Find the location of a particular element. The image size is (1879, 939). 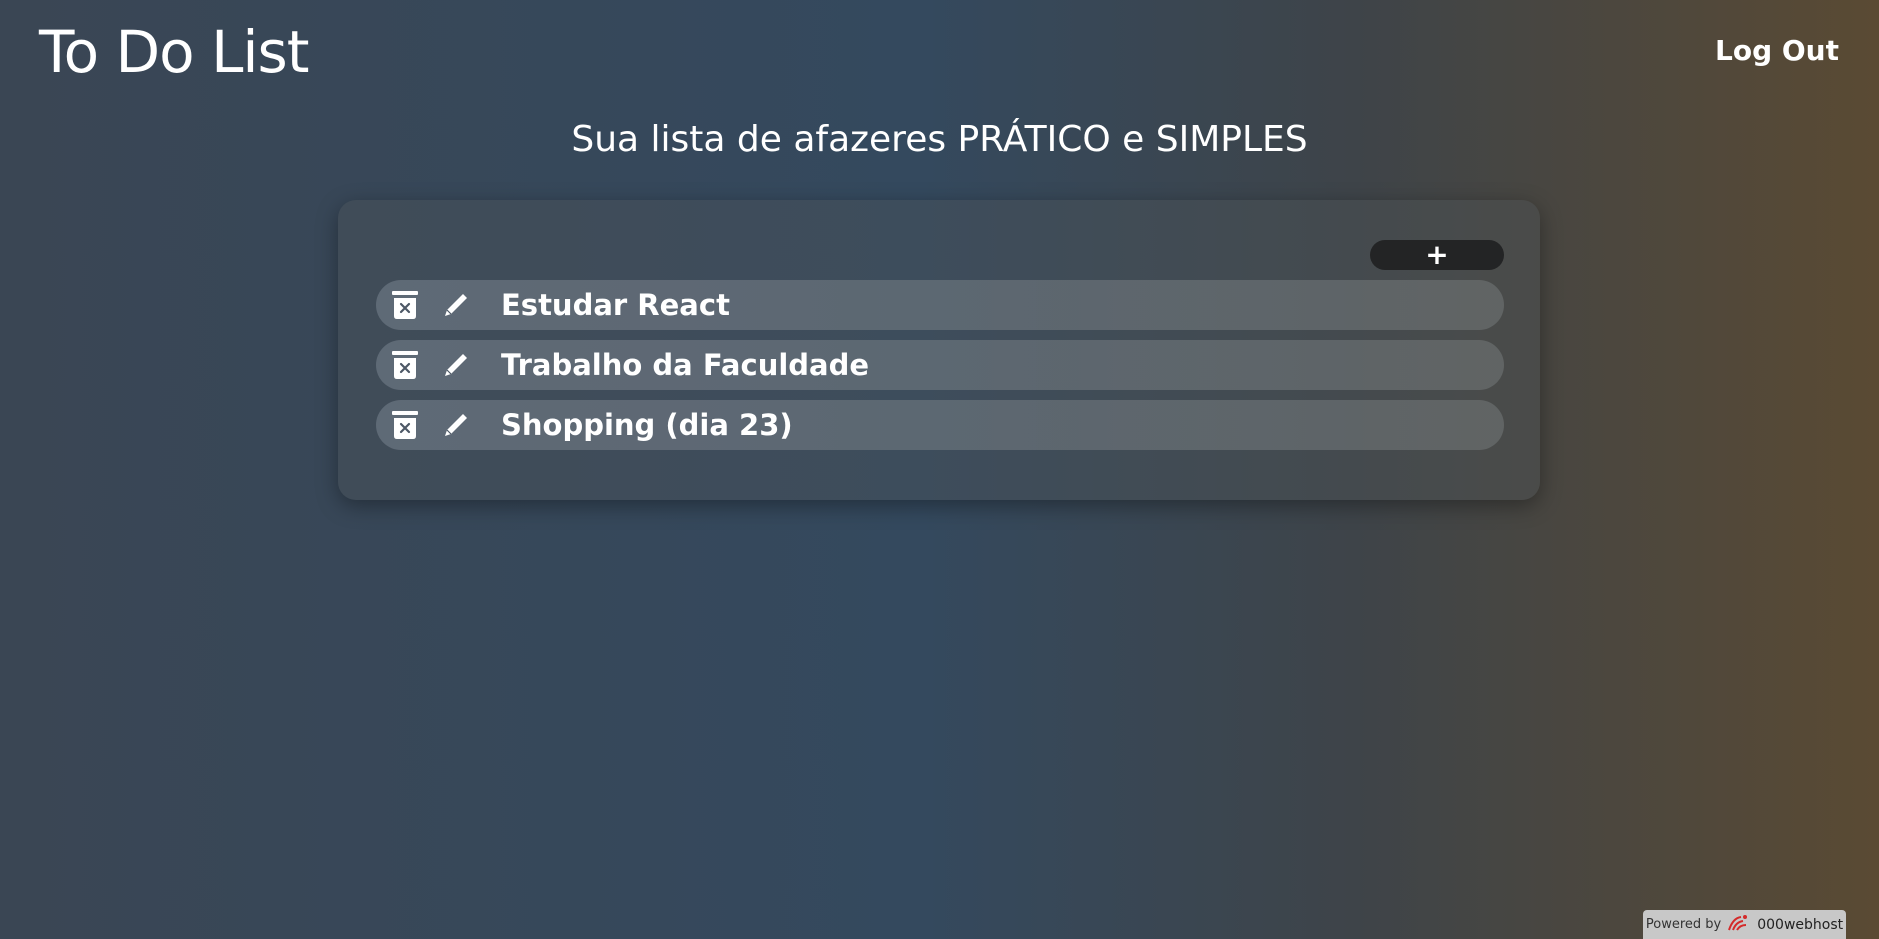

todo-text: Trabalho da Faculdade is located at coordinates (685, 365).